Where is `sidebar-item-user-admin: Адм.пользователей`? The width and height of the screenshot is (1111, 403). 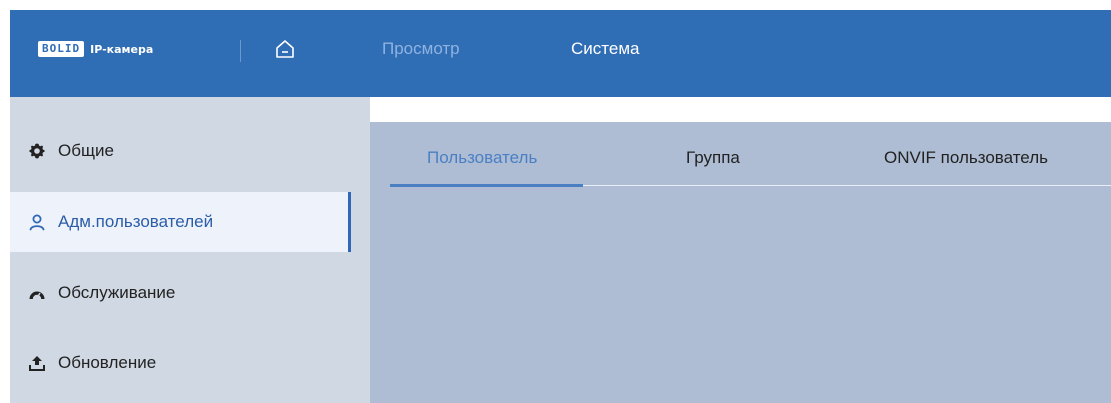 sidebar-item-user-admin: Адм.пользователей is located at coordinates (180, 222).